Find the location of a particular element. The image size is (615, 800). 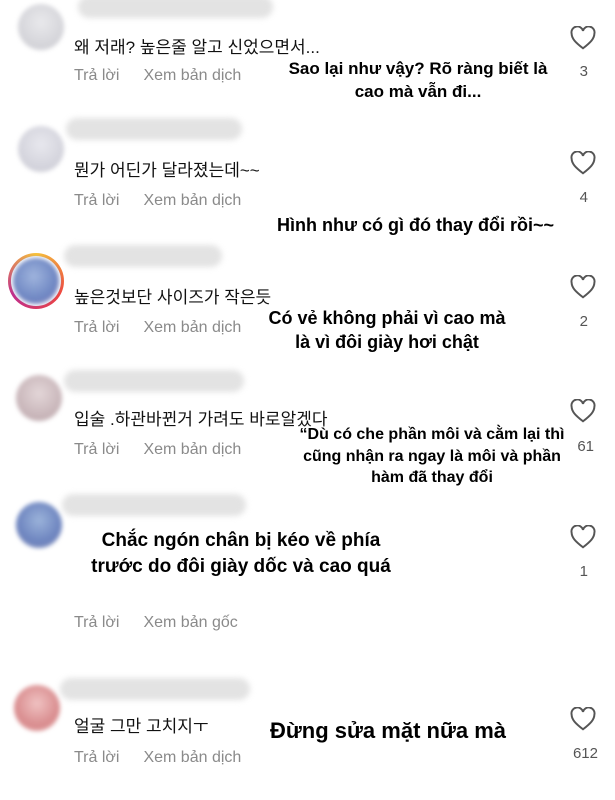

comment-text: 높은것보단 사이즈가 작은듯 is located at coordinates (173, 297).